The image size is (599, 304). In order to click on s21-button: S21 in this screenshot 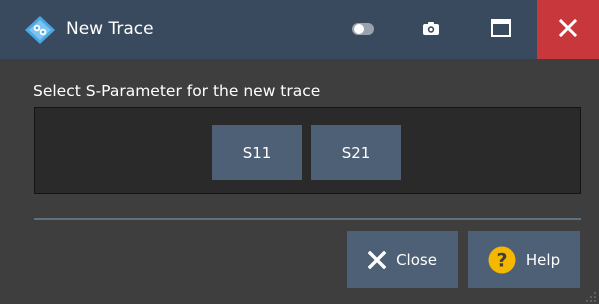, I will do `click(356, 152)`.